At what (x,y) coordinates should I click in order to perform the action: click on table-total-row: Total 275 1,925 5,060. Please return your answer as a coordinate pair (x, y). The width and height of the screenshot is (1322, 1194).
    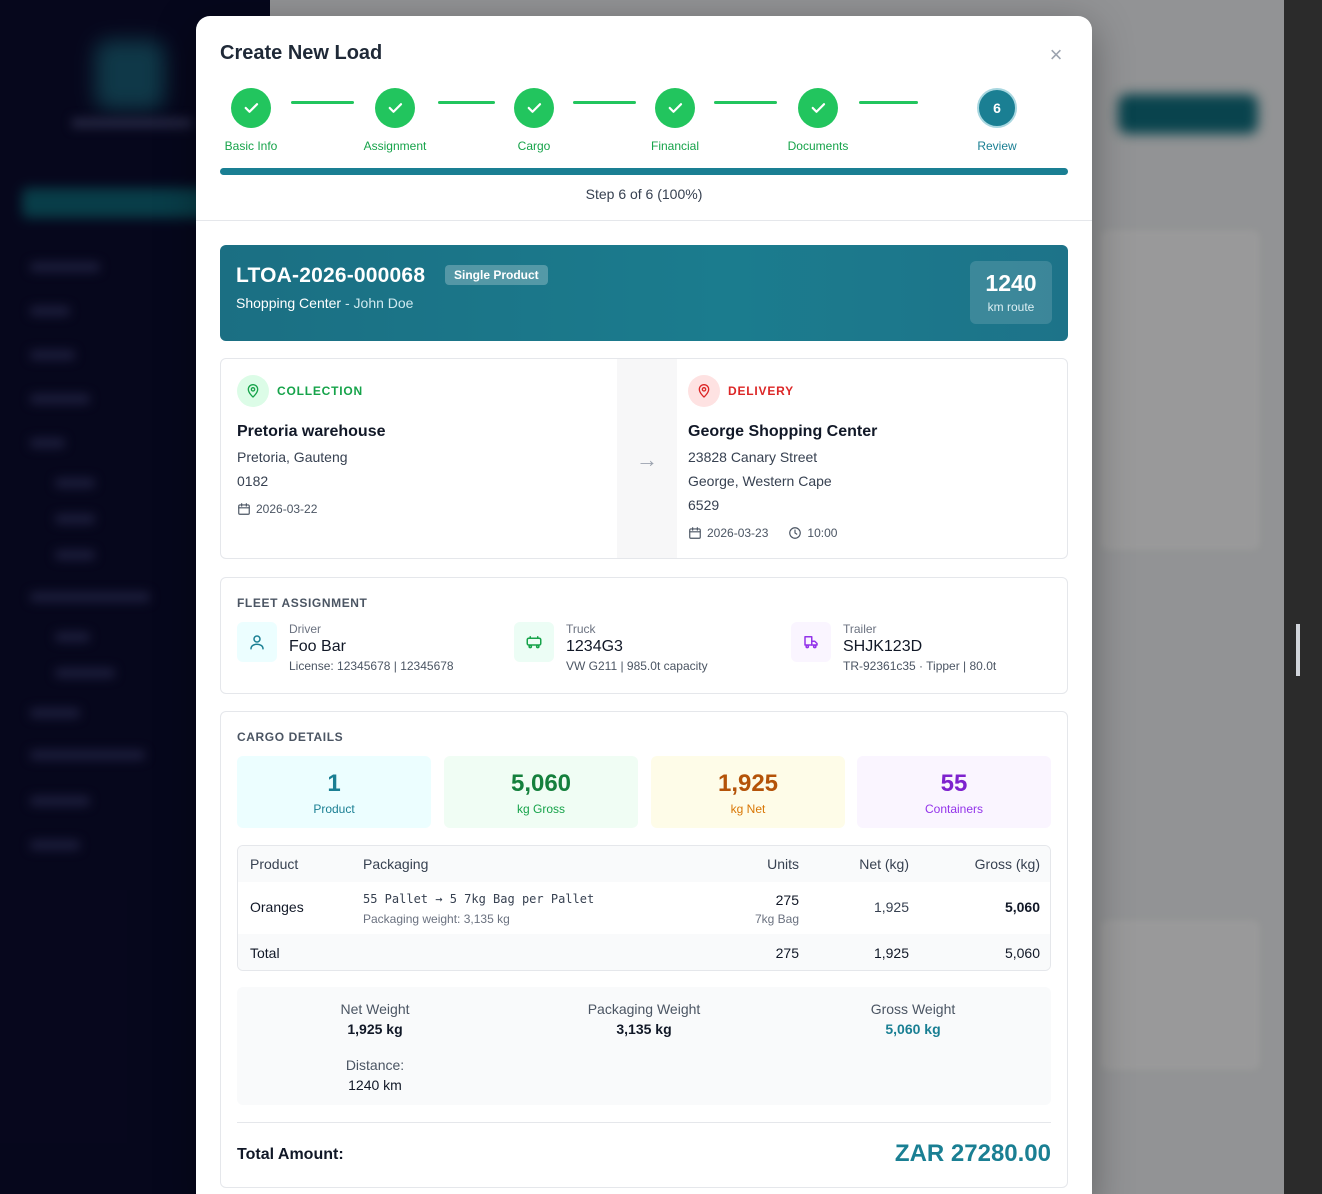
    Looking at the image, I should click on (644, 952).